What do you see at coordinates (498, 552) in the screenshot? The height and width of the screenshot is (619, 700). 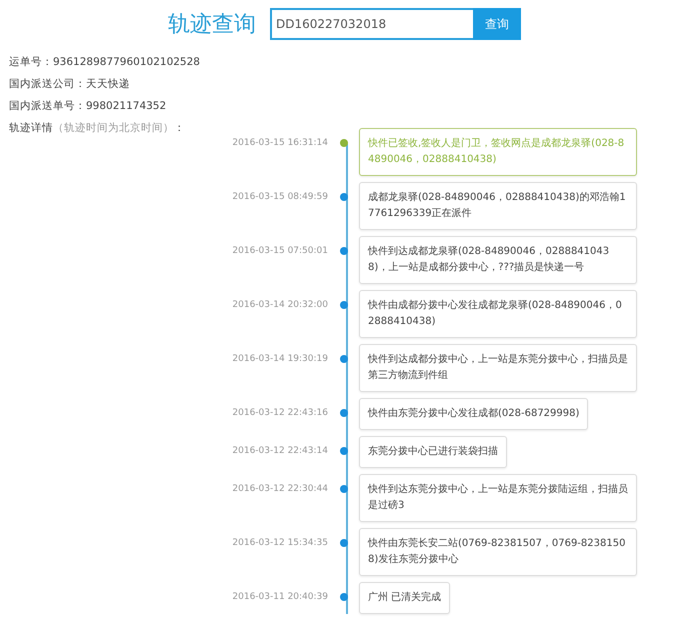 I see `event-message: 快件由东莞长安二站(0769-82381507，0769-82381508)发往东莞分拨中心` at bounding box center [498, 552].